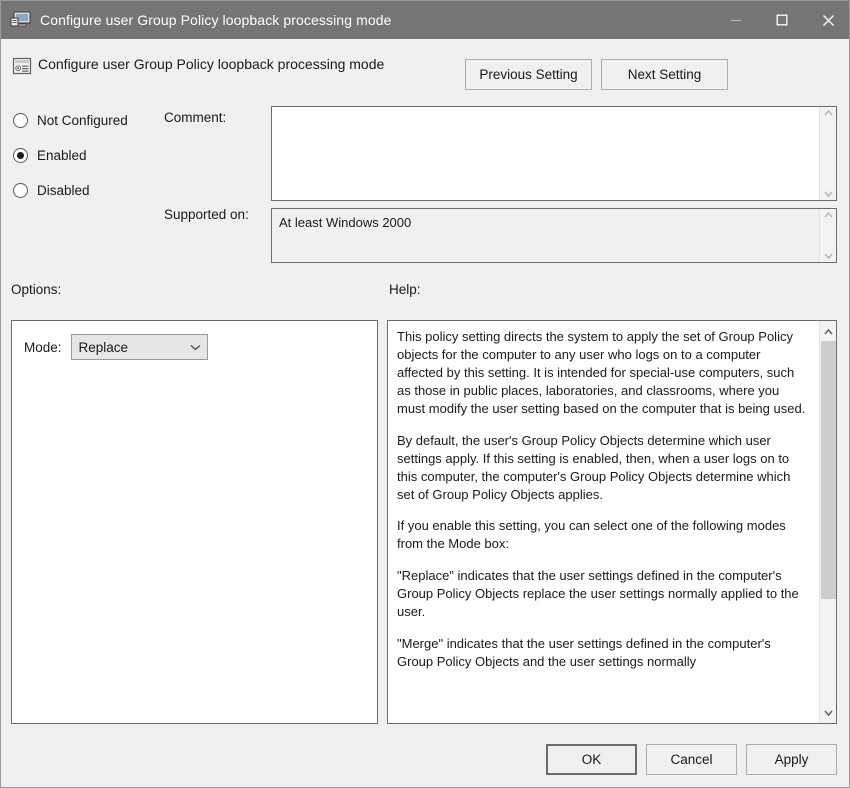  Describe the element at coordinates (88, 155) in the screenshot. I see `radio-enabled: Enabled` at that location.